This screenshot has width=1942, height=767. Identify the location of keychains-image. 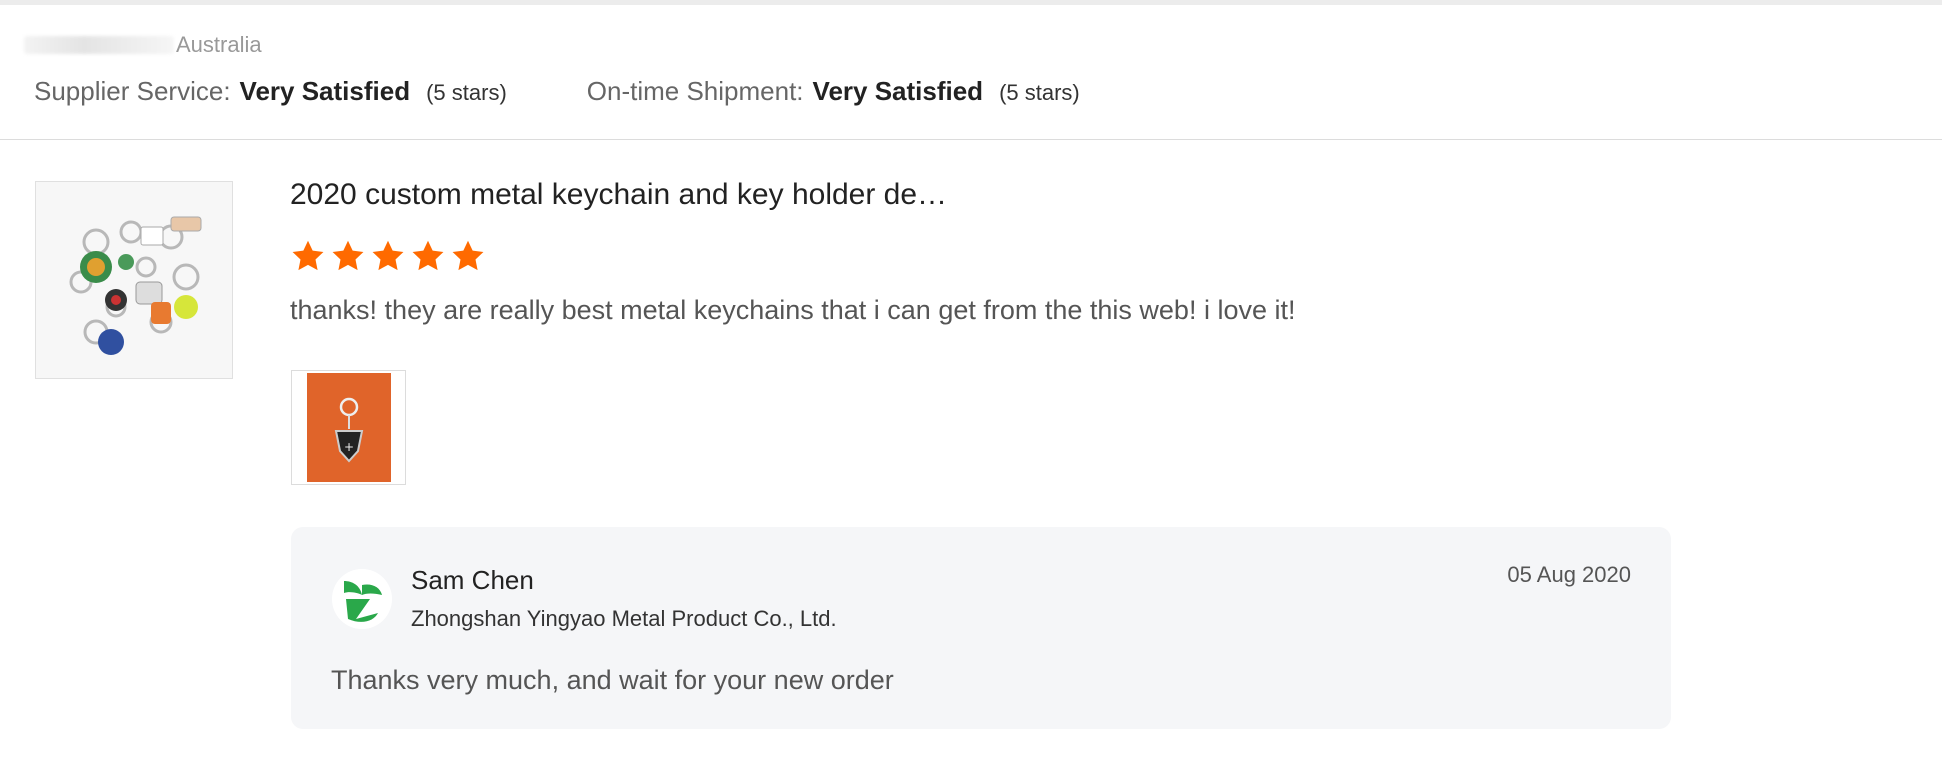
(134, 280).